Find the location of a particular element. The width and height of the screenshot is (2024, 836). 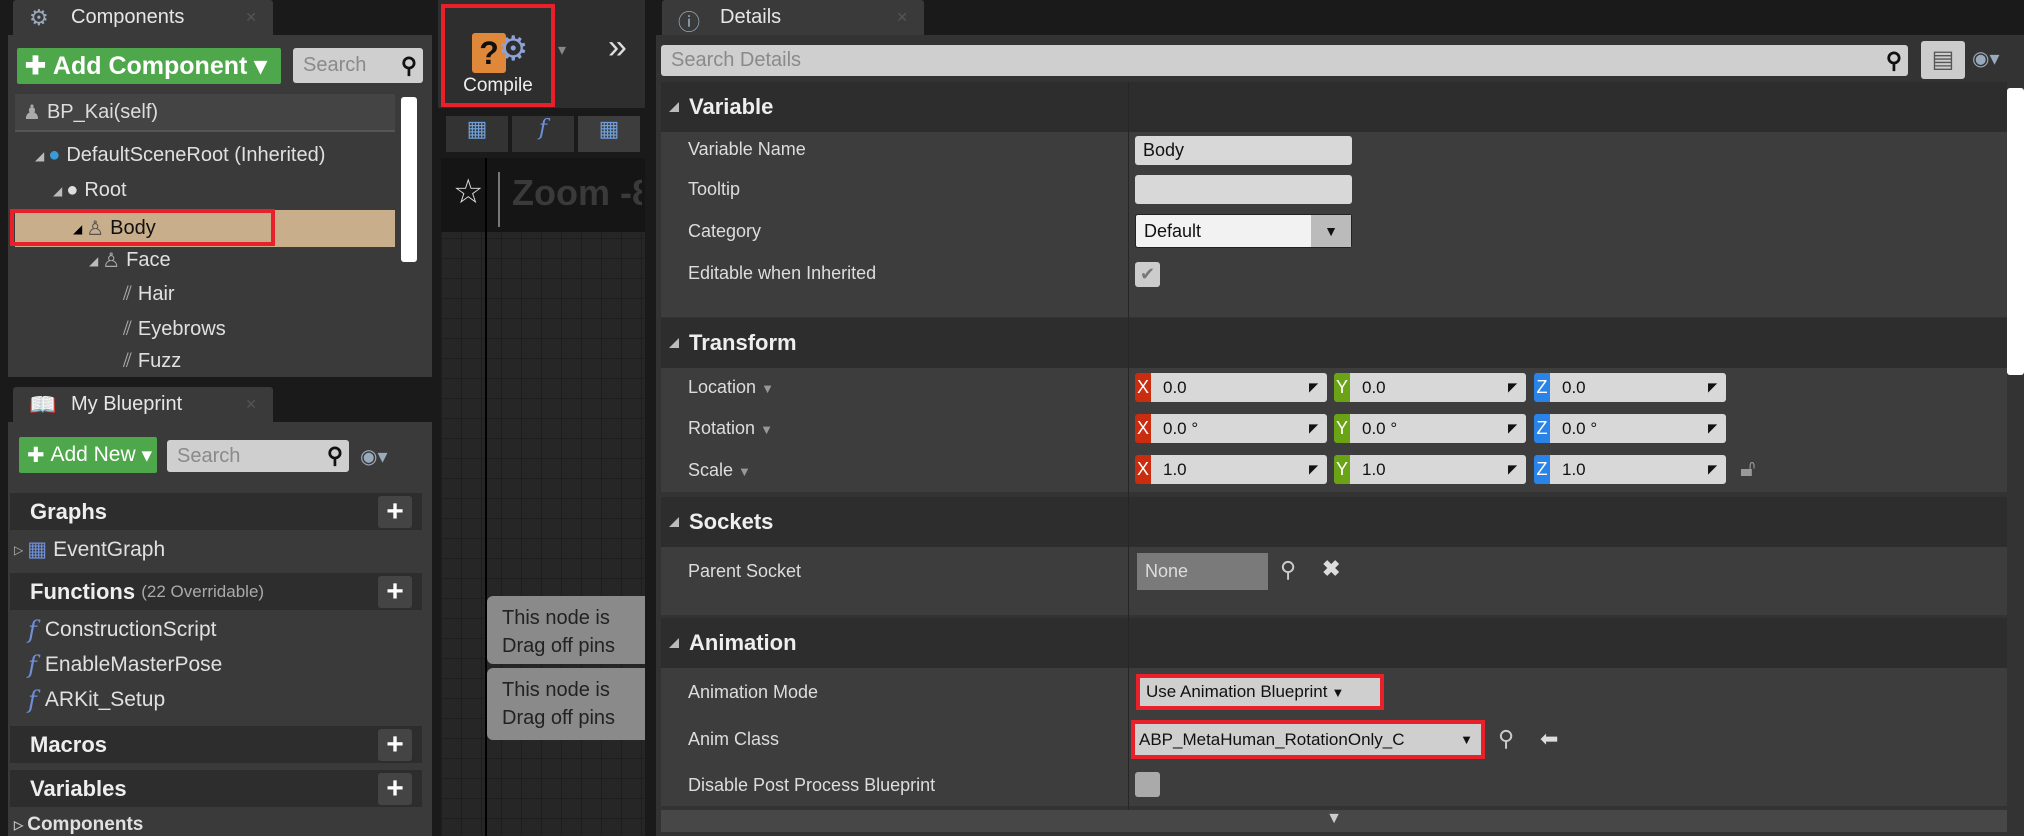

tab-components: ⚙ Components ✕ is located at coordinates (143, 17).